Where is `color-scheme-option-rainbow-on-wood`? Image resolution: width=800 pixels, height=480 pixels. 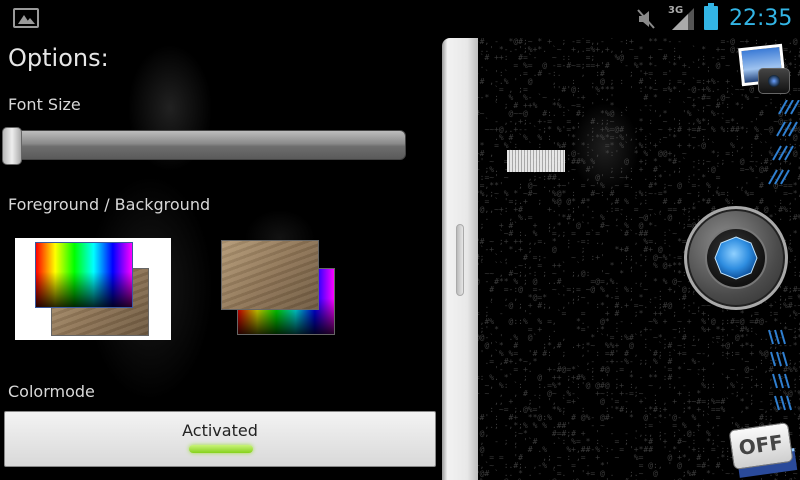
color-scheme-option-rainbow-on-wood is located at coordinates (93, 289).